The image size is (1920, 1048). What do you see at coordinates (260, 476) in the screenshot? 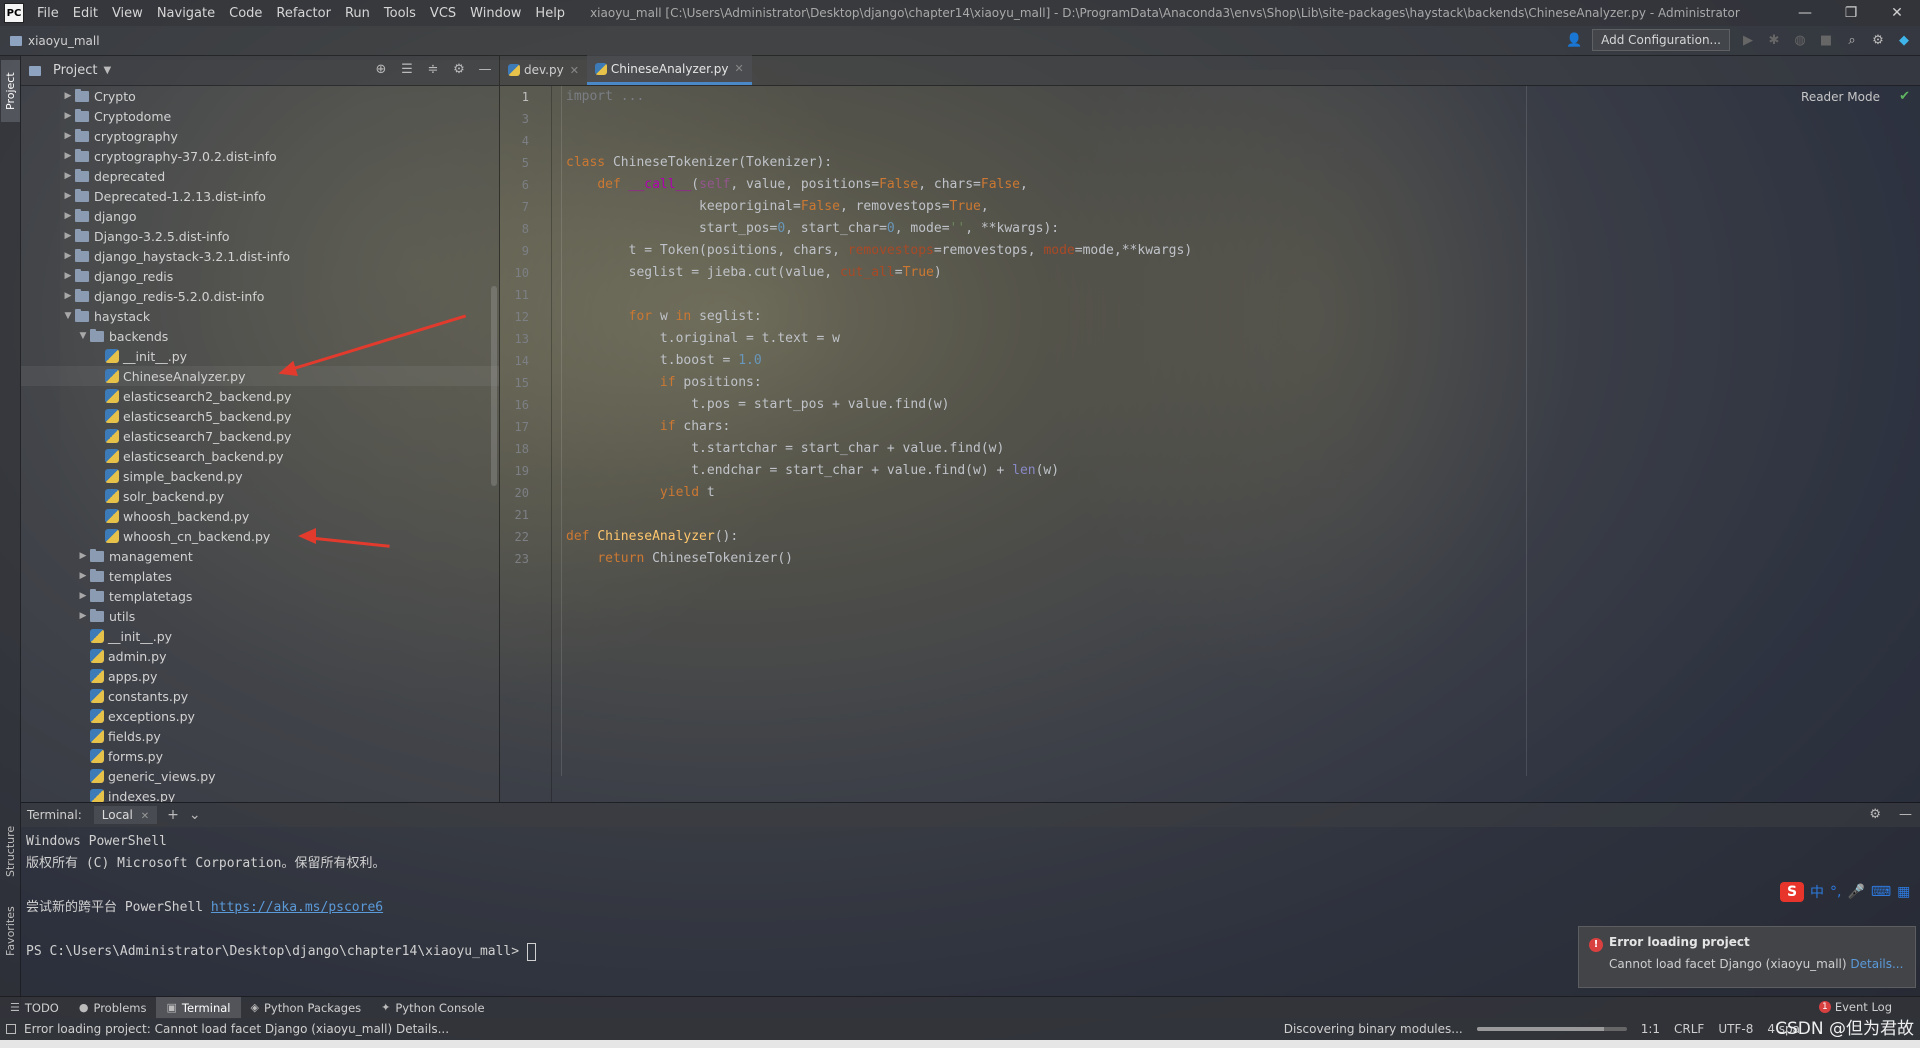
I see `tree-file: simple_backend.py` at bounding box center [260, 476].